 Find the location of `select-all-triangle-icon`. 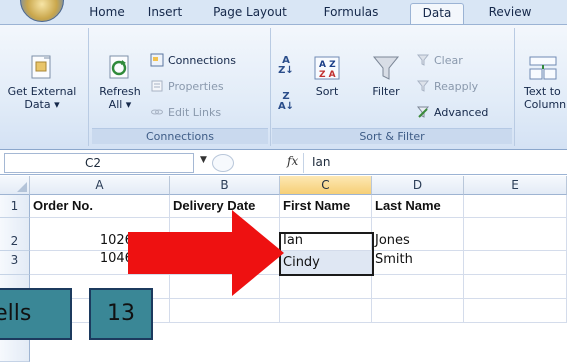

select-all-triangle-icon is located at coordinates (22, 187).